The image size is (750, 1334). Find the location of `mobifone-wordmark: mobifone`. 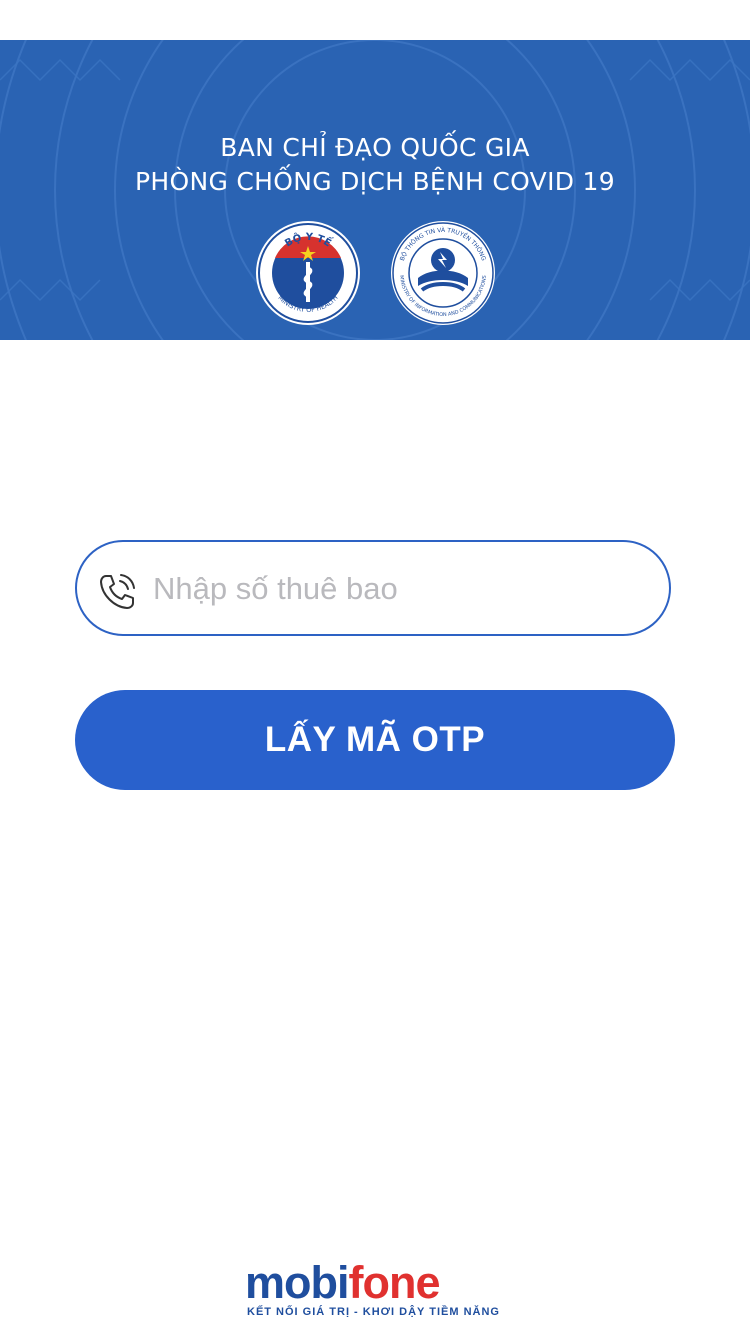

mobifone-wordmark: mobifone is located at coordinates (343, 1282).